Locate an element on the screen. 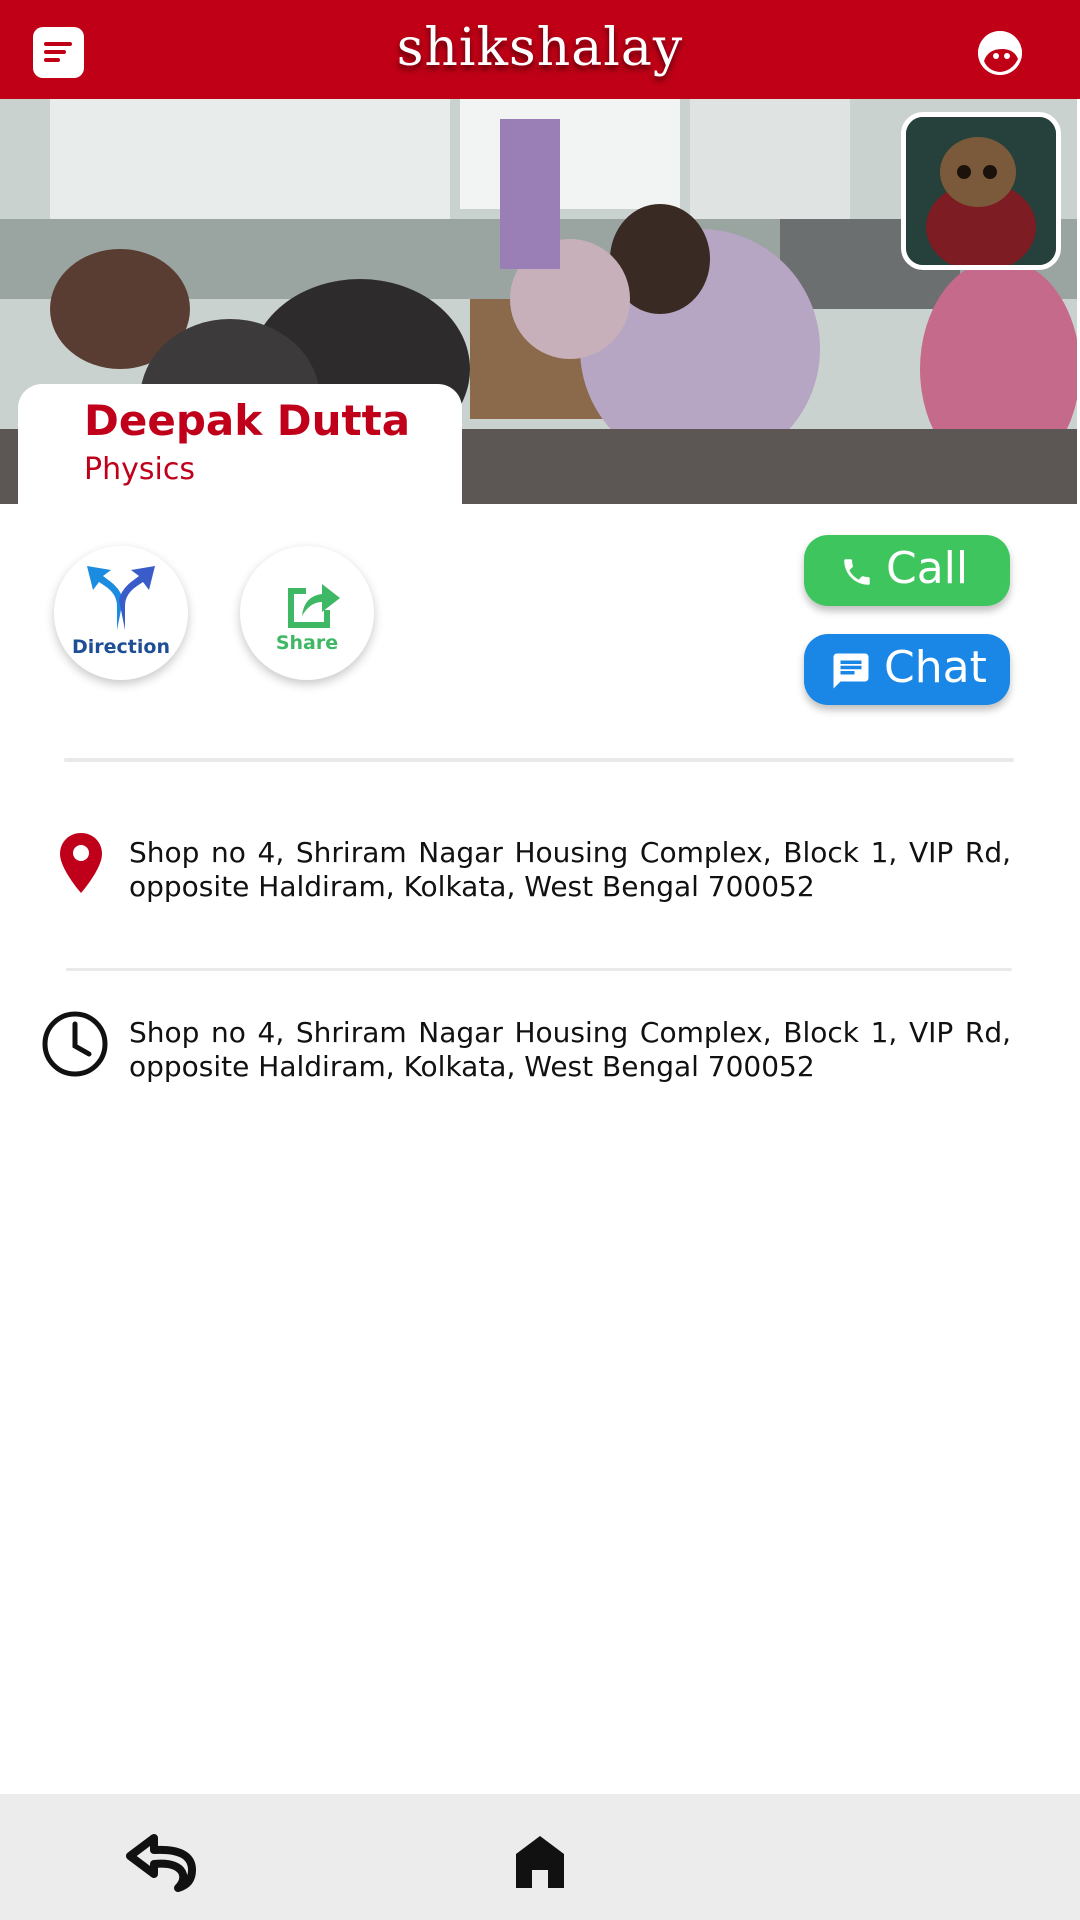 The width and height of the screenshot is (1080, 1920). back-button is located at coordinates (166, 1867).